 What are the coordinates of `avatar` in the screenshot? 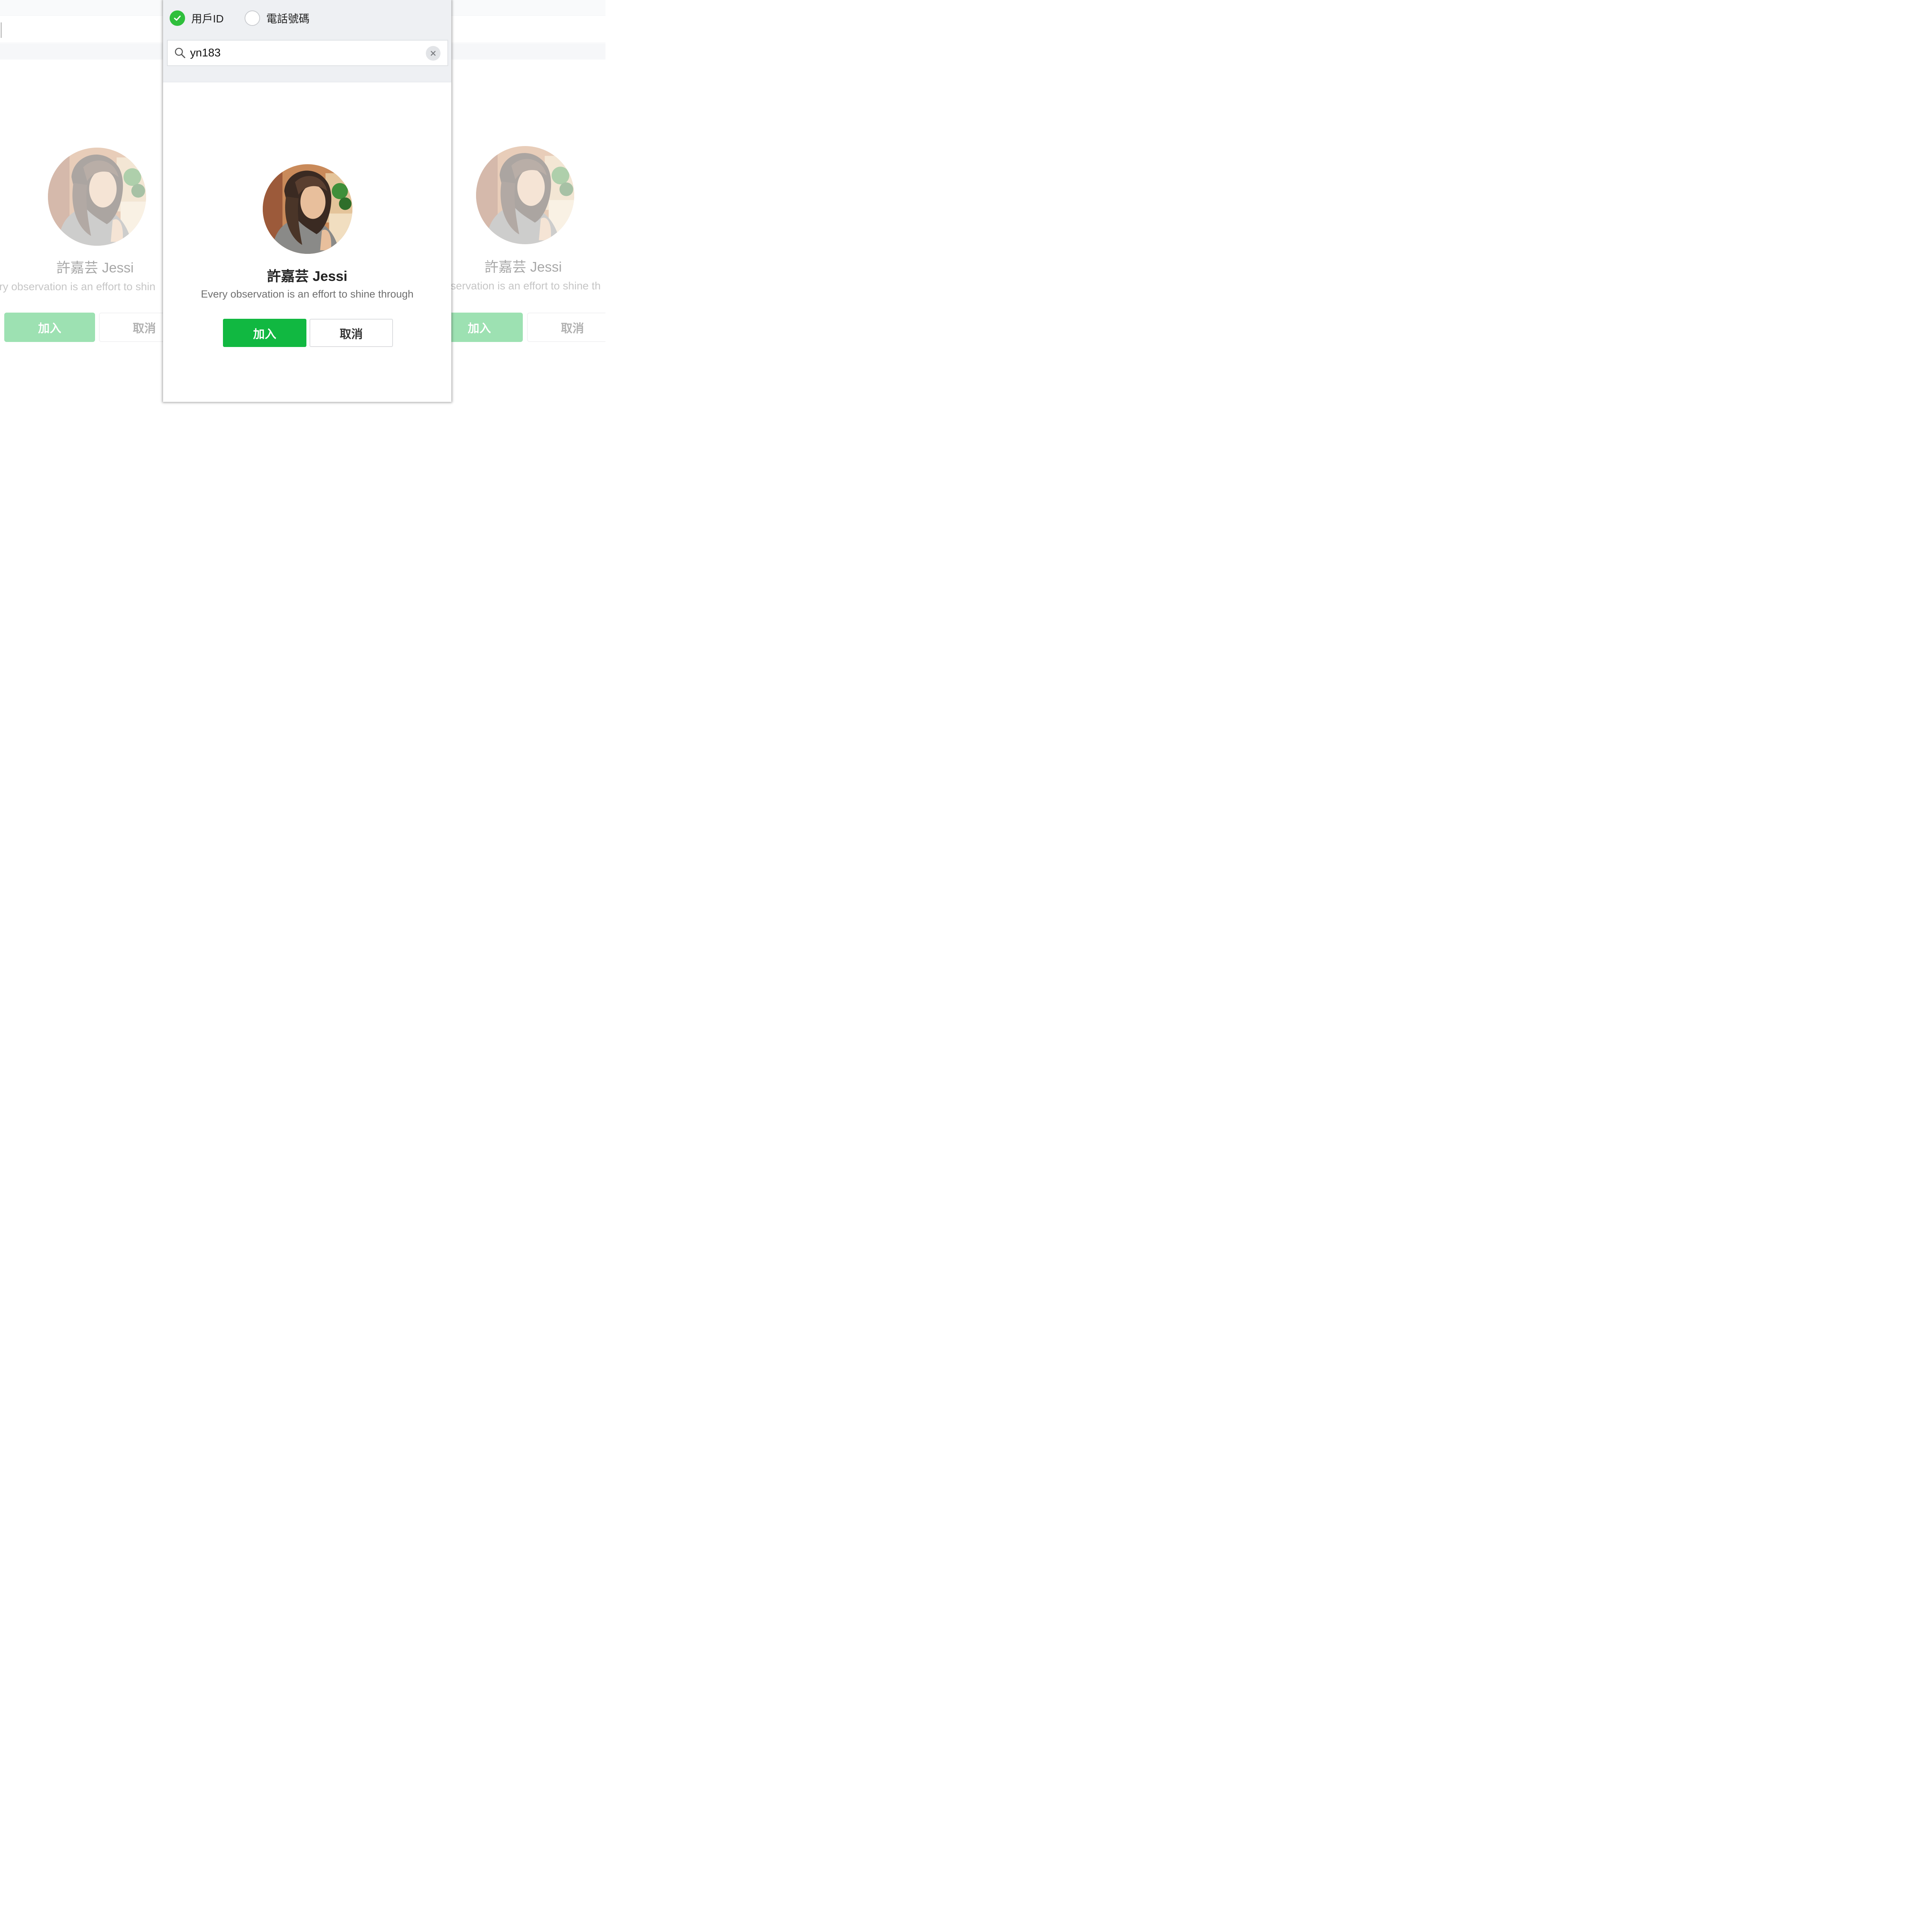 It's located at (307, 209).